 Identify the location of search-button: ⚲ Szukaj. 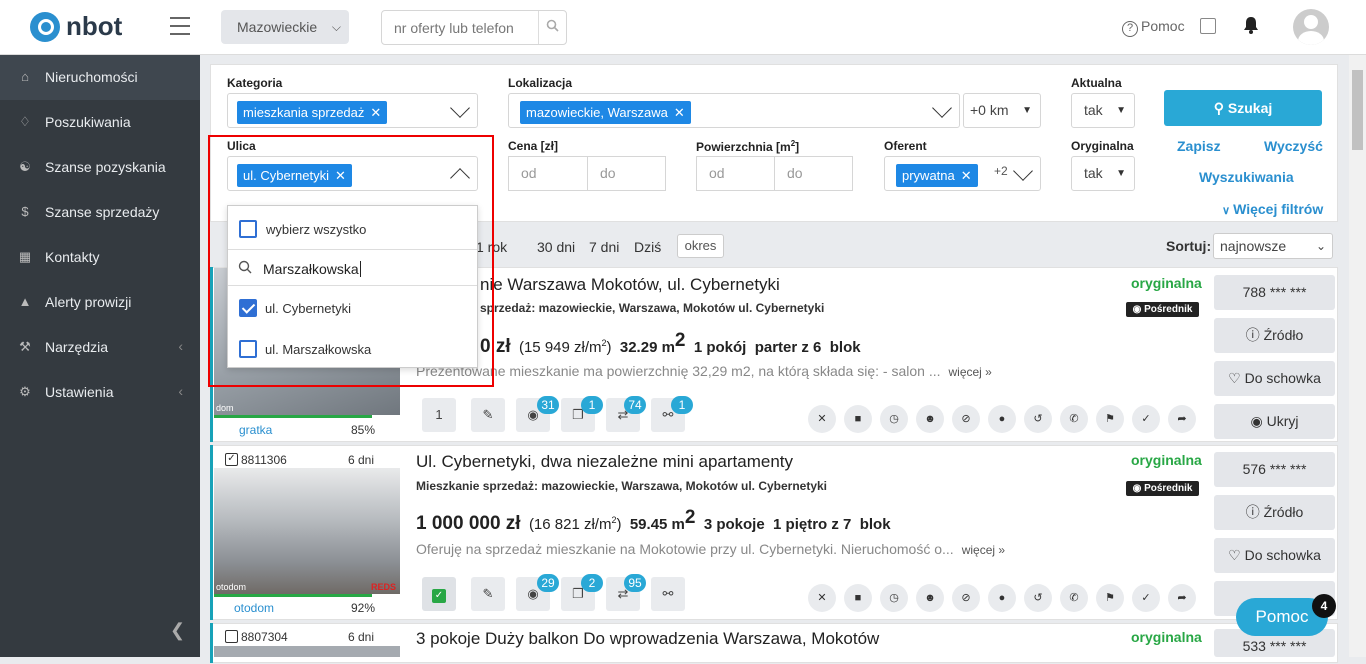
(1243, 108).